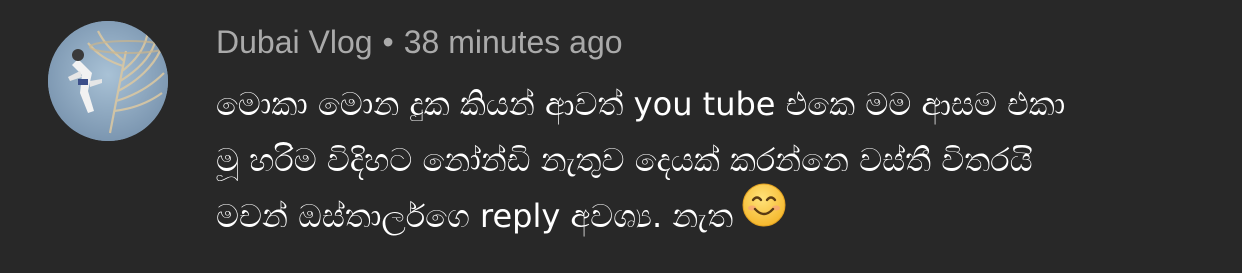 The image size is (1242, 273). Describe the element at coordinates (716, 42) in the screenshot. I see `comment-header: Dubai Vlog • 38 minutes ago` at that location.